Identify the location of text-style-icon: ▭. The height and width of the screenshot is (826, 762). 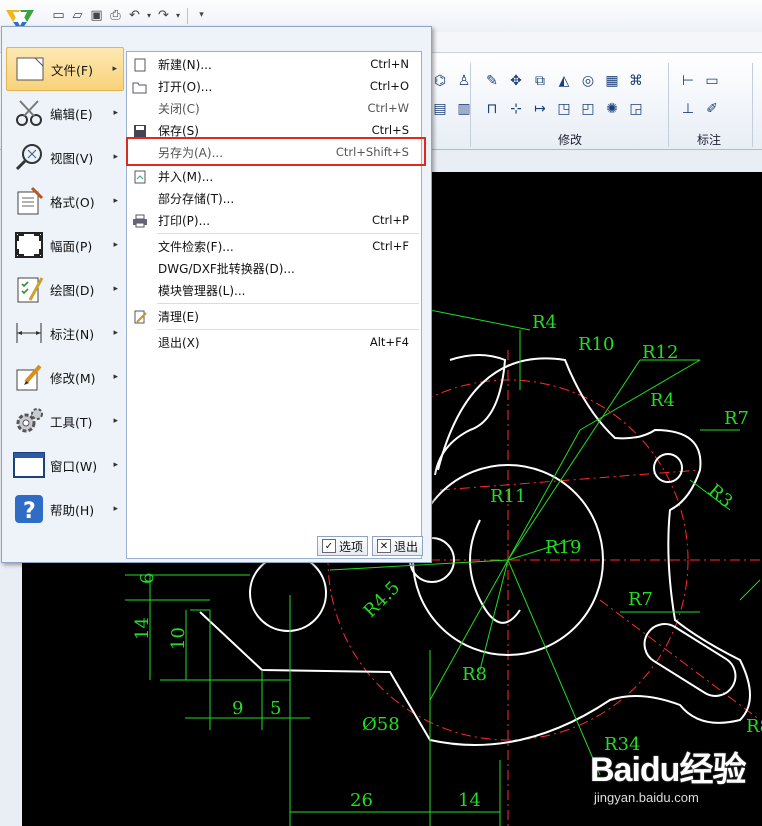
(712, 81).